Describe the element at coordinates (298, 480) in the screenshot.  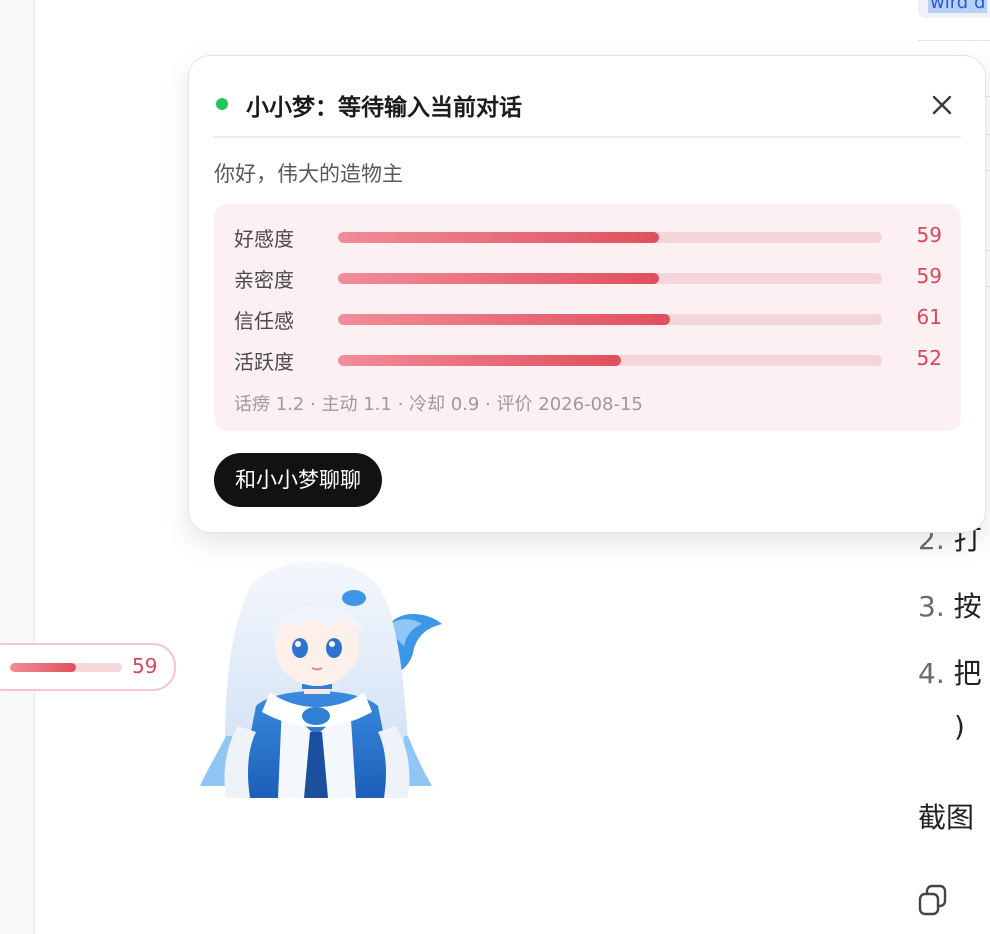
I see `chat-button: 和小小梦聊聊` at that location.